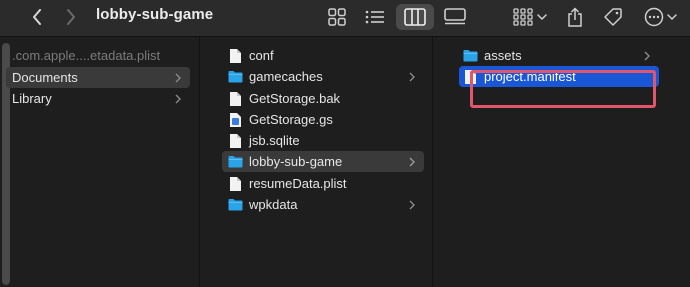 The height and width of the screenshot is (287, 690). Describe the element at coordinates (98, 77) in the screenshot. I see `list-item-documents: Documents` at that location.